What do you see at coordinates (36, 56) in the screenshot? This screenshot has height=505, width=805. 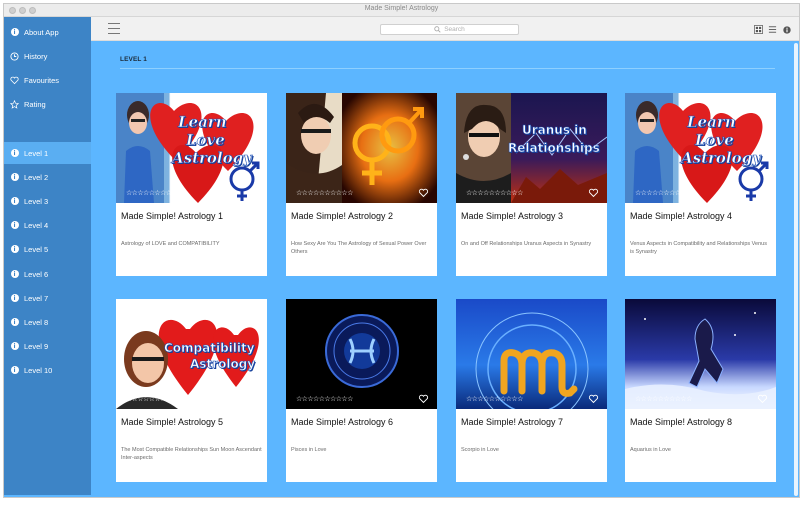 I see `sidebar-item-label: History` at bounding box center [36, 56].